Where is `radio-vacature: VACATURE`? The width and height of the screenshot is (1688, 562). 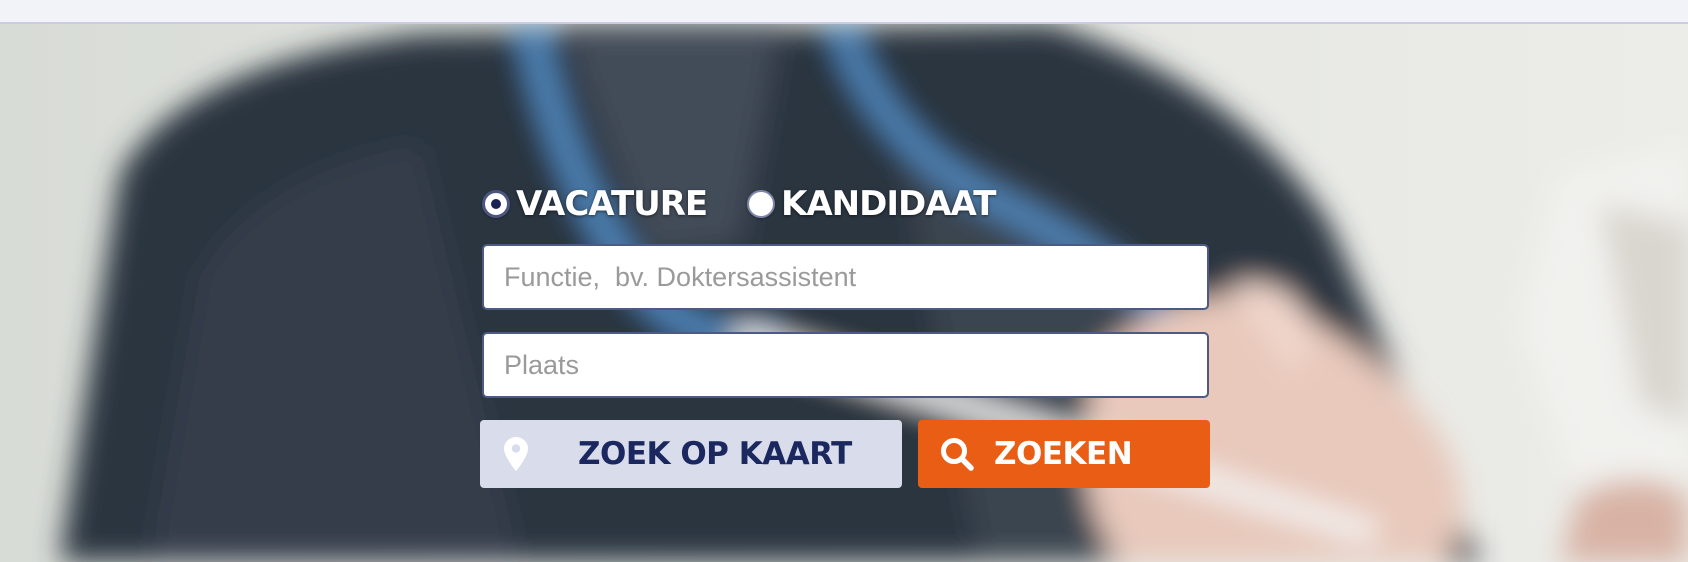 radio-vacature: VACATURE is located at coordinates (595, 204).